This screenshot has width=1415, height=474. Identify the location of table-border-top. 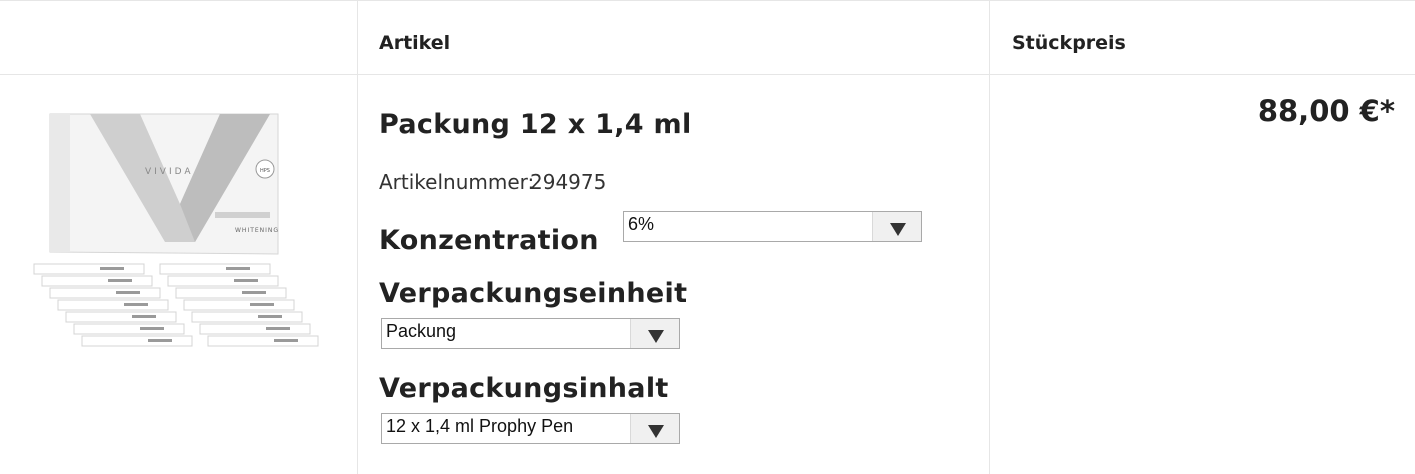
(707, 0).